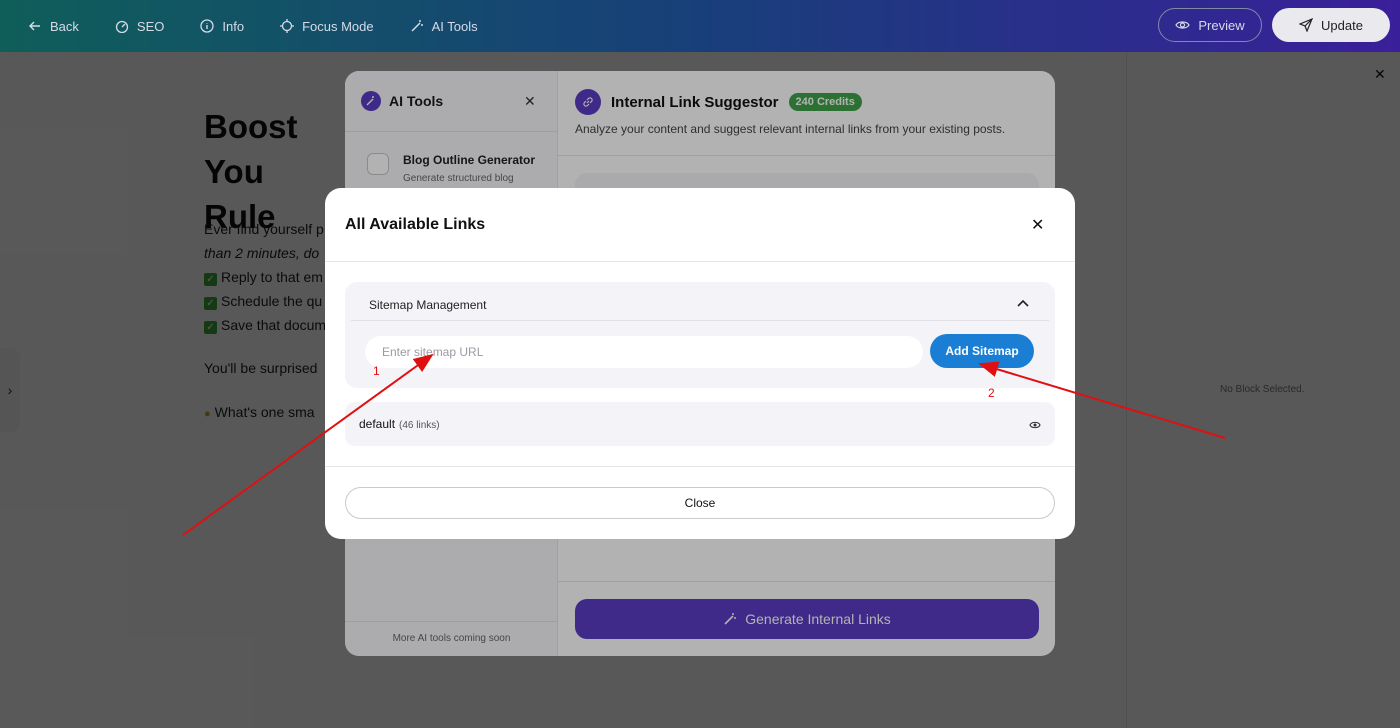 The width and height of the screenshot is (1400, 728). I want to click on back-label: Back, so click(64, 26).